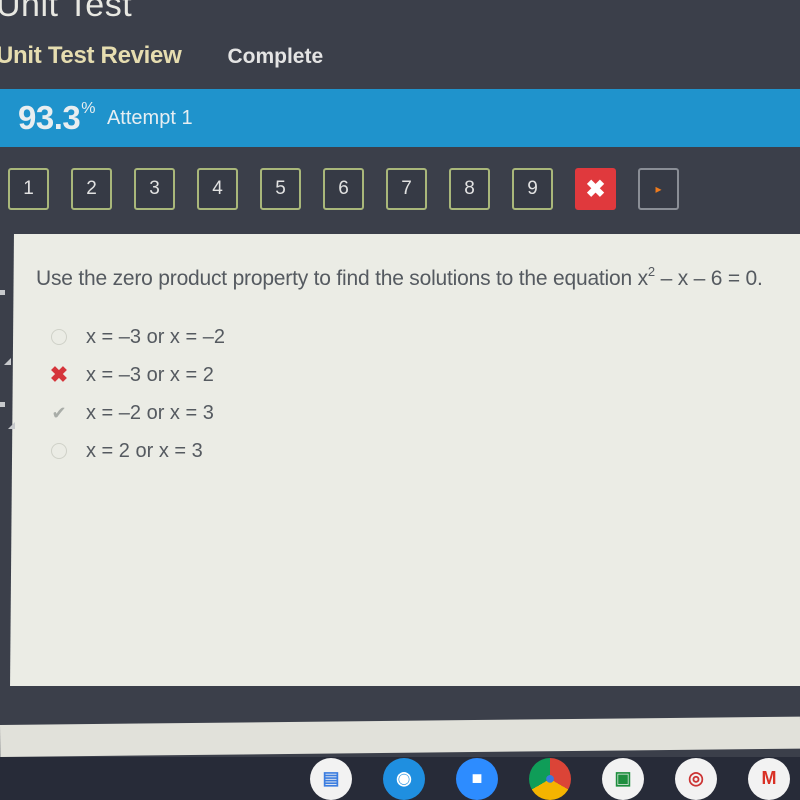 This screenshot has width=800, height=800. What do you see at coordinates (477, 778) in the screenshot?
I see `zoom-icon: ■` at bounding box center [477, 778].